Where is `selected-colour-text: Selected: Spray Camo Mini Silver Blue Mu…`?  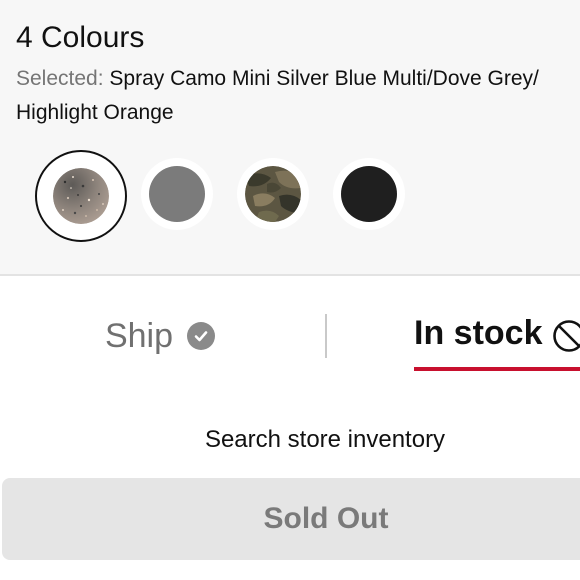 selected-colour-text: Selected: Spray Camo Mini Silver Blue Mu… is located at coordinates (297, 79).